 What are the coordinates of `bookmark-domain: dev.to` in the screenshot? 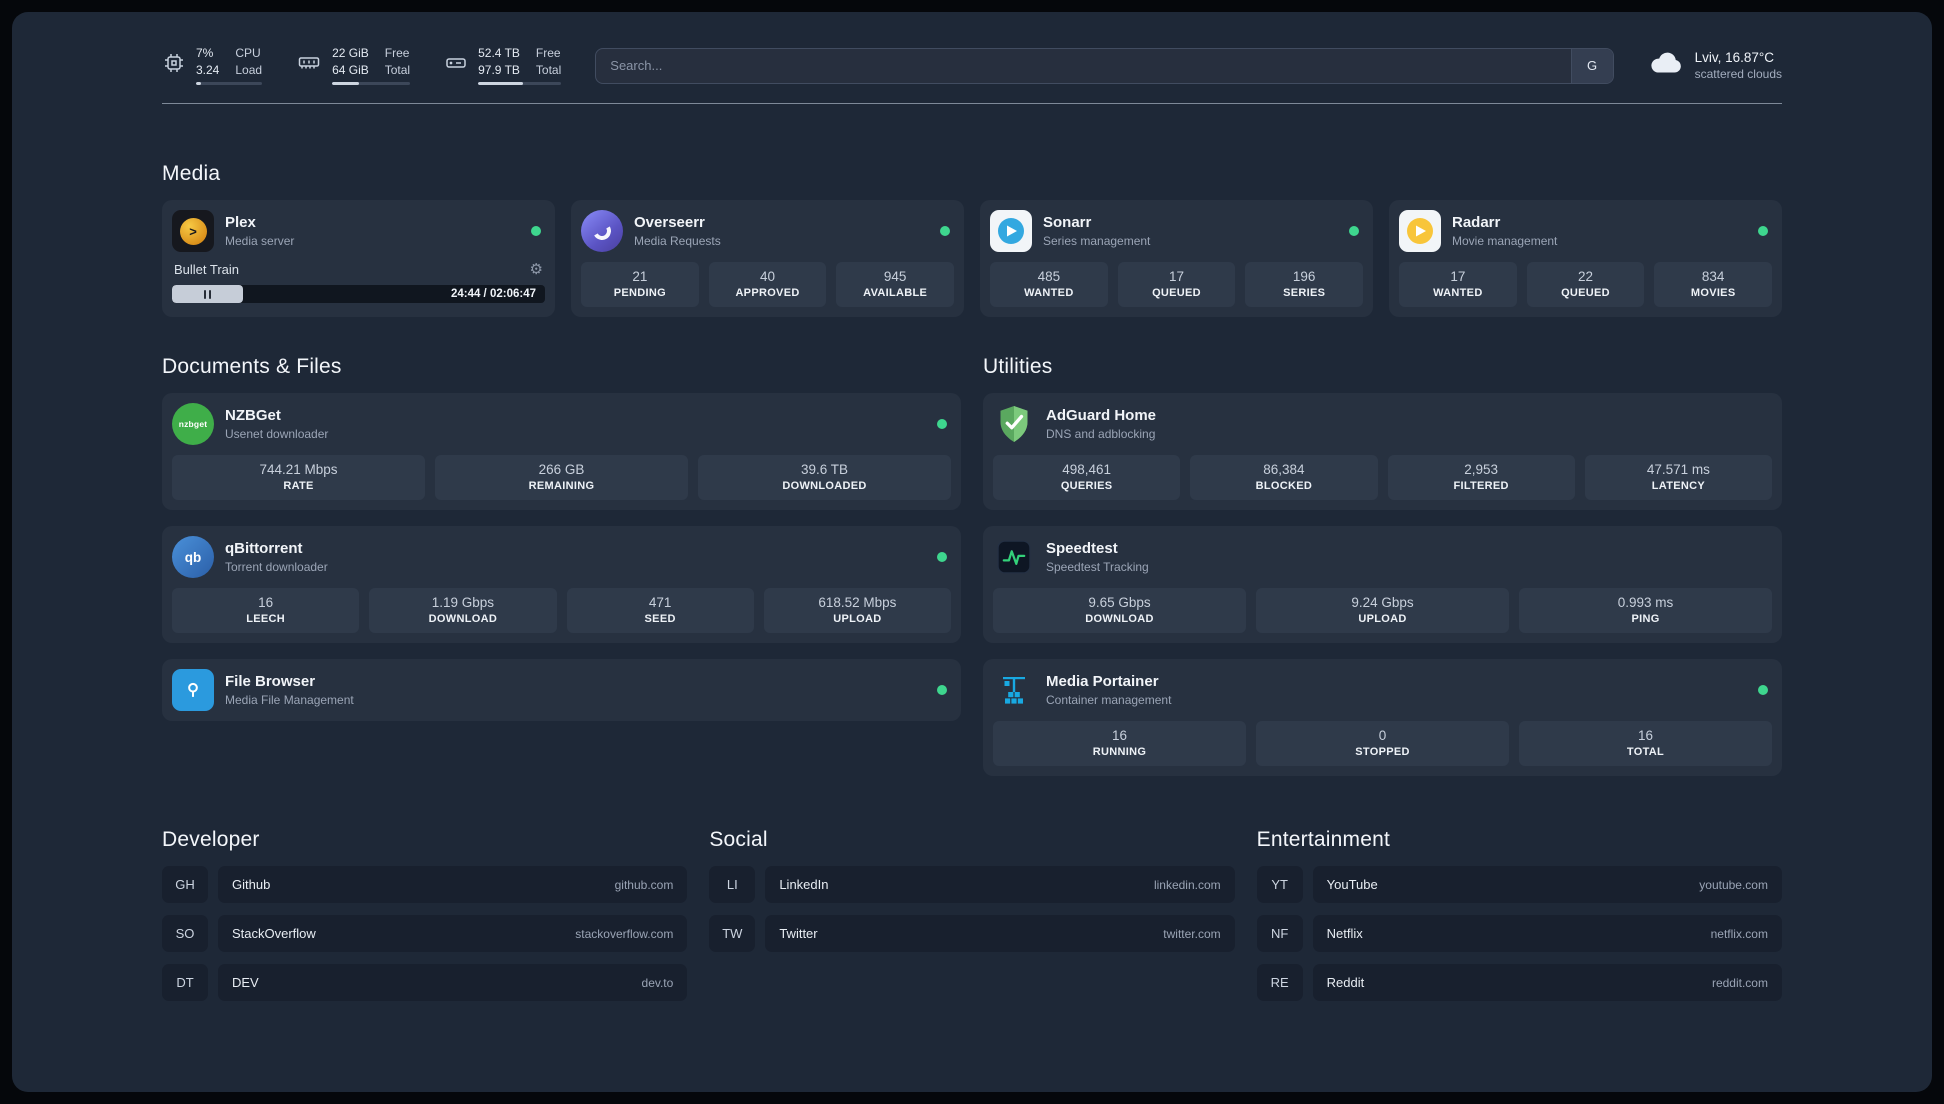 It's located at (657, 982).